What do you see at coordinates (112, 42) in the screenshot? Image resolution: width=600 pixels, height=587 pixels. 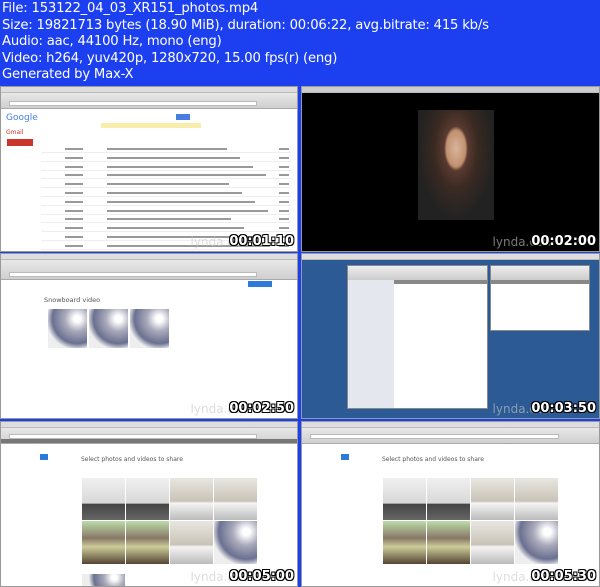 I see `audio-info: Audio: aac, 44100 Hz, mono (eng)` at bounding box center [112, 42].